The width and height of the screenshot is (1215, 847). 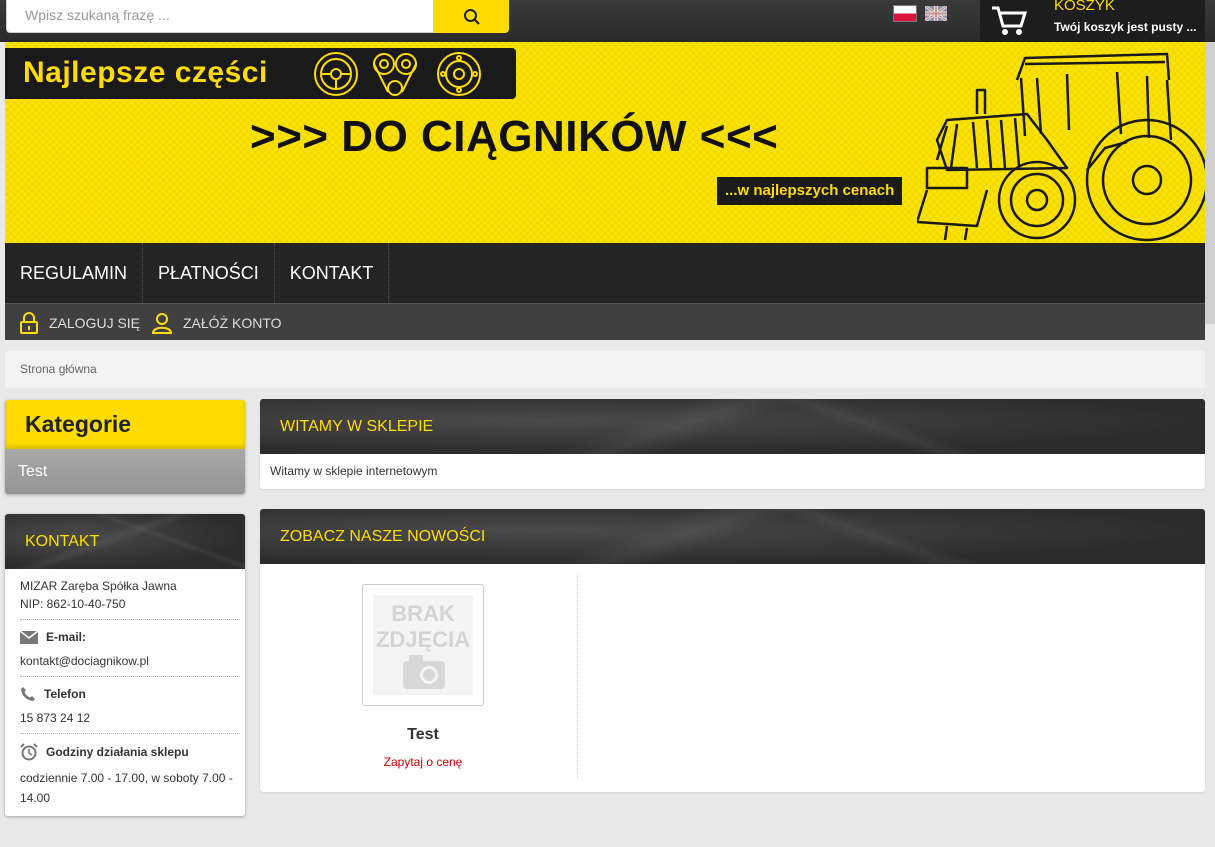 I want to click on svg-text: ZDJĘCIA, so click(x=423, y=639).